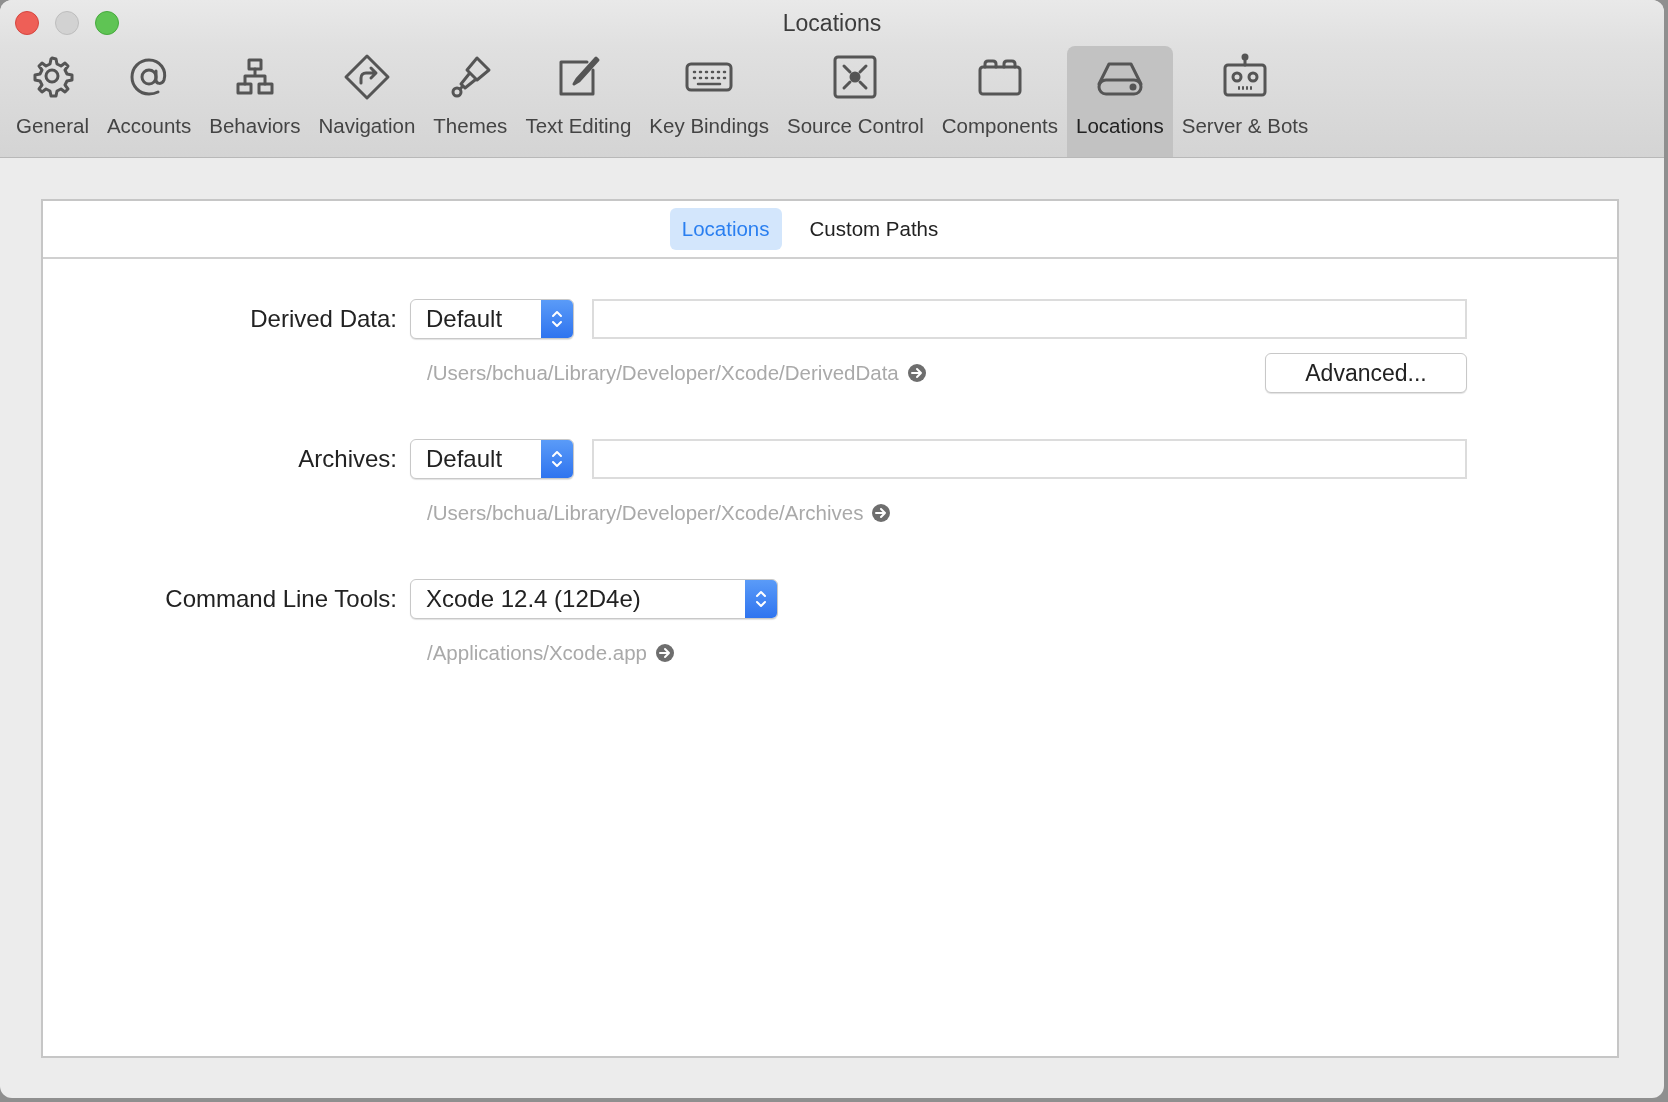 The height and width of the screenshot is (1102, 1668). I want to click on zoom-button, so click(107, 23).